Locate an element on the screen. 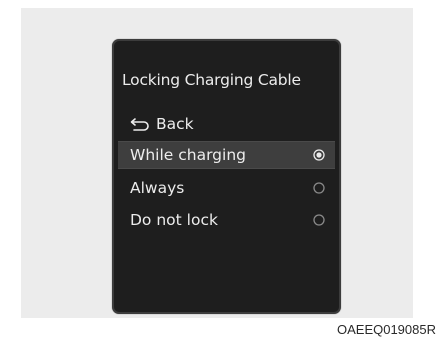 The height and width of the screenshot is (341, 438). option-do-not-lock: Do not lock is located at coordinates (226, 220).